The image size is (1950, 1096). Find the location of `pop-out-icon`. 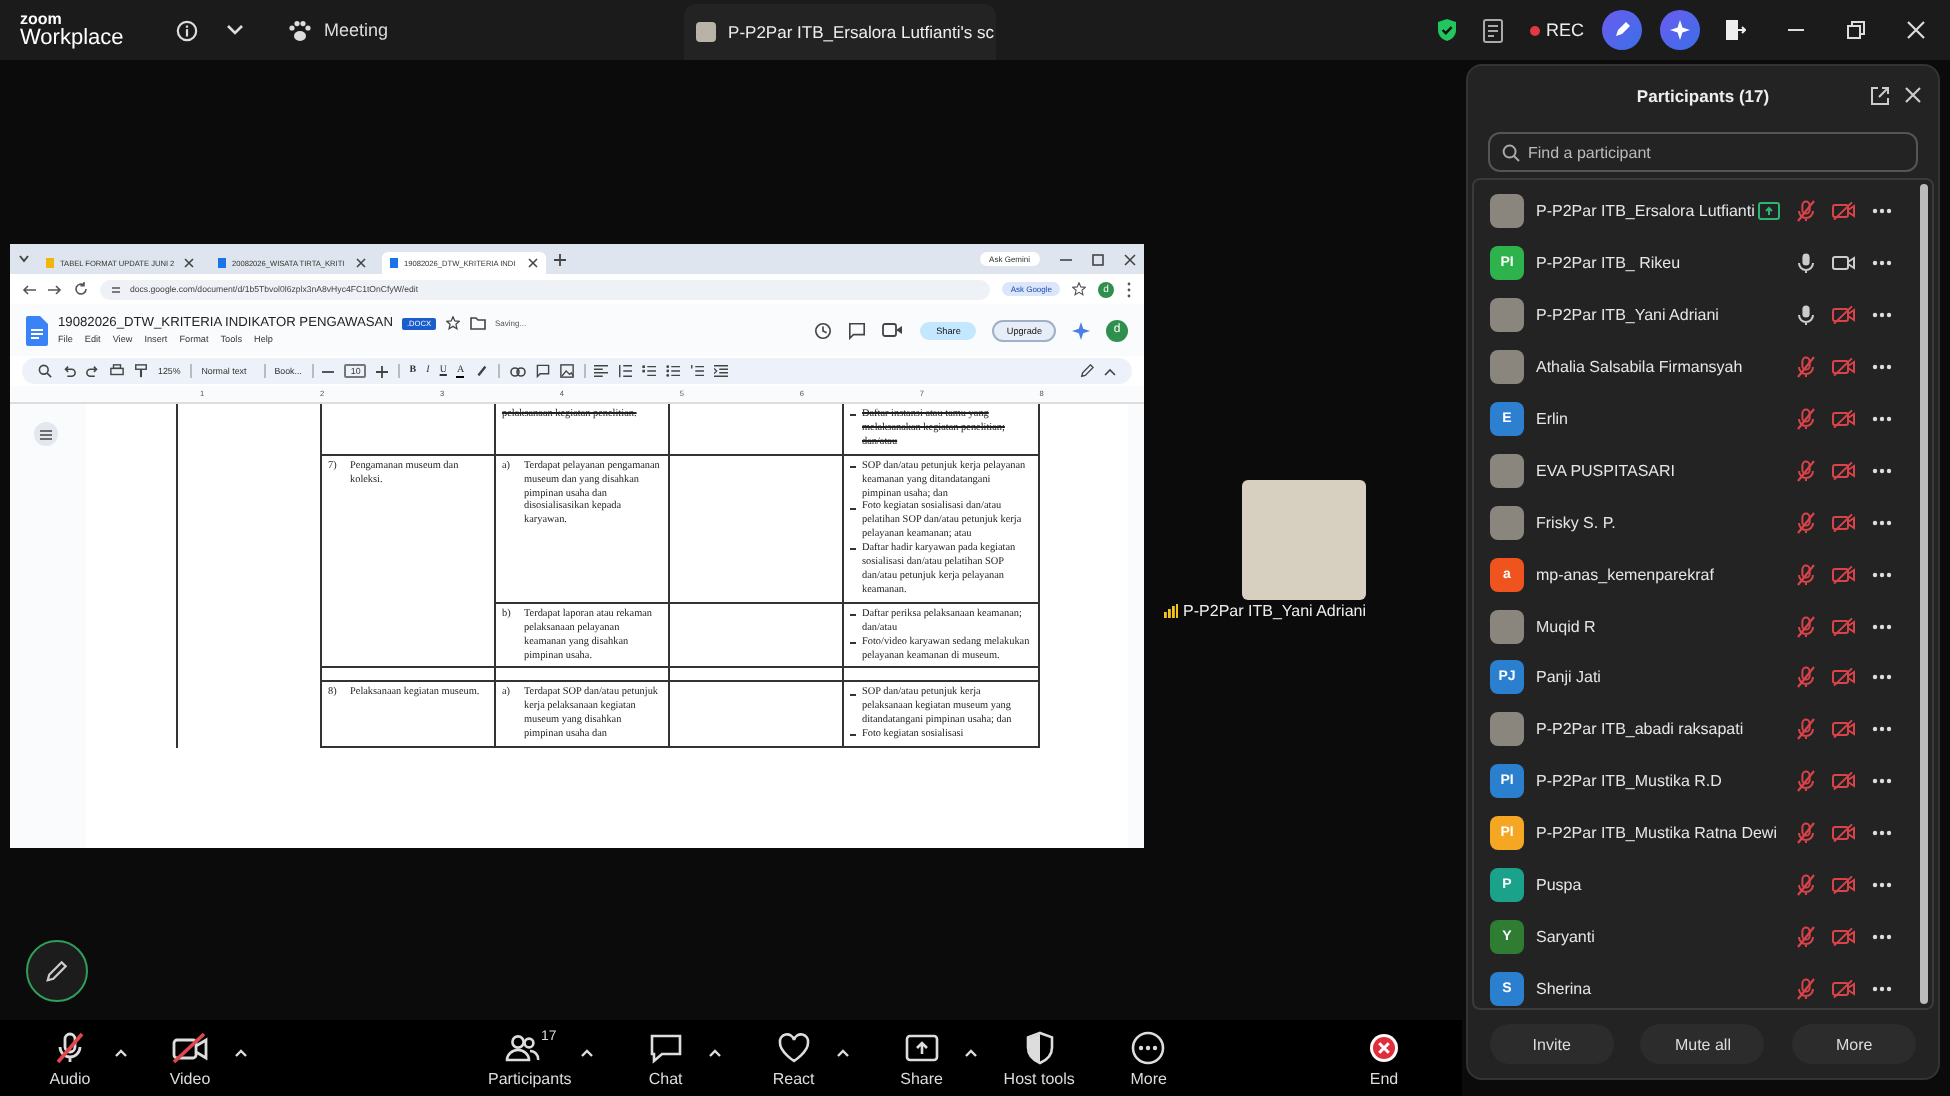

pop-out-icon is located at coordinates (1880, 96).